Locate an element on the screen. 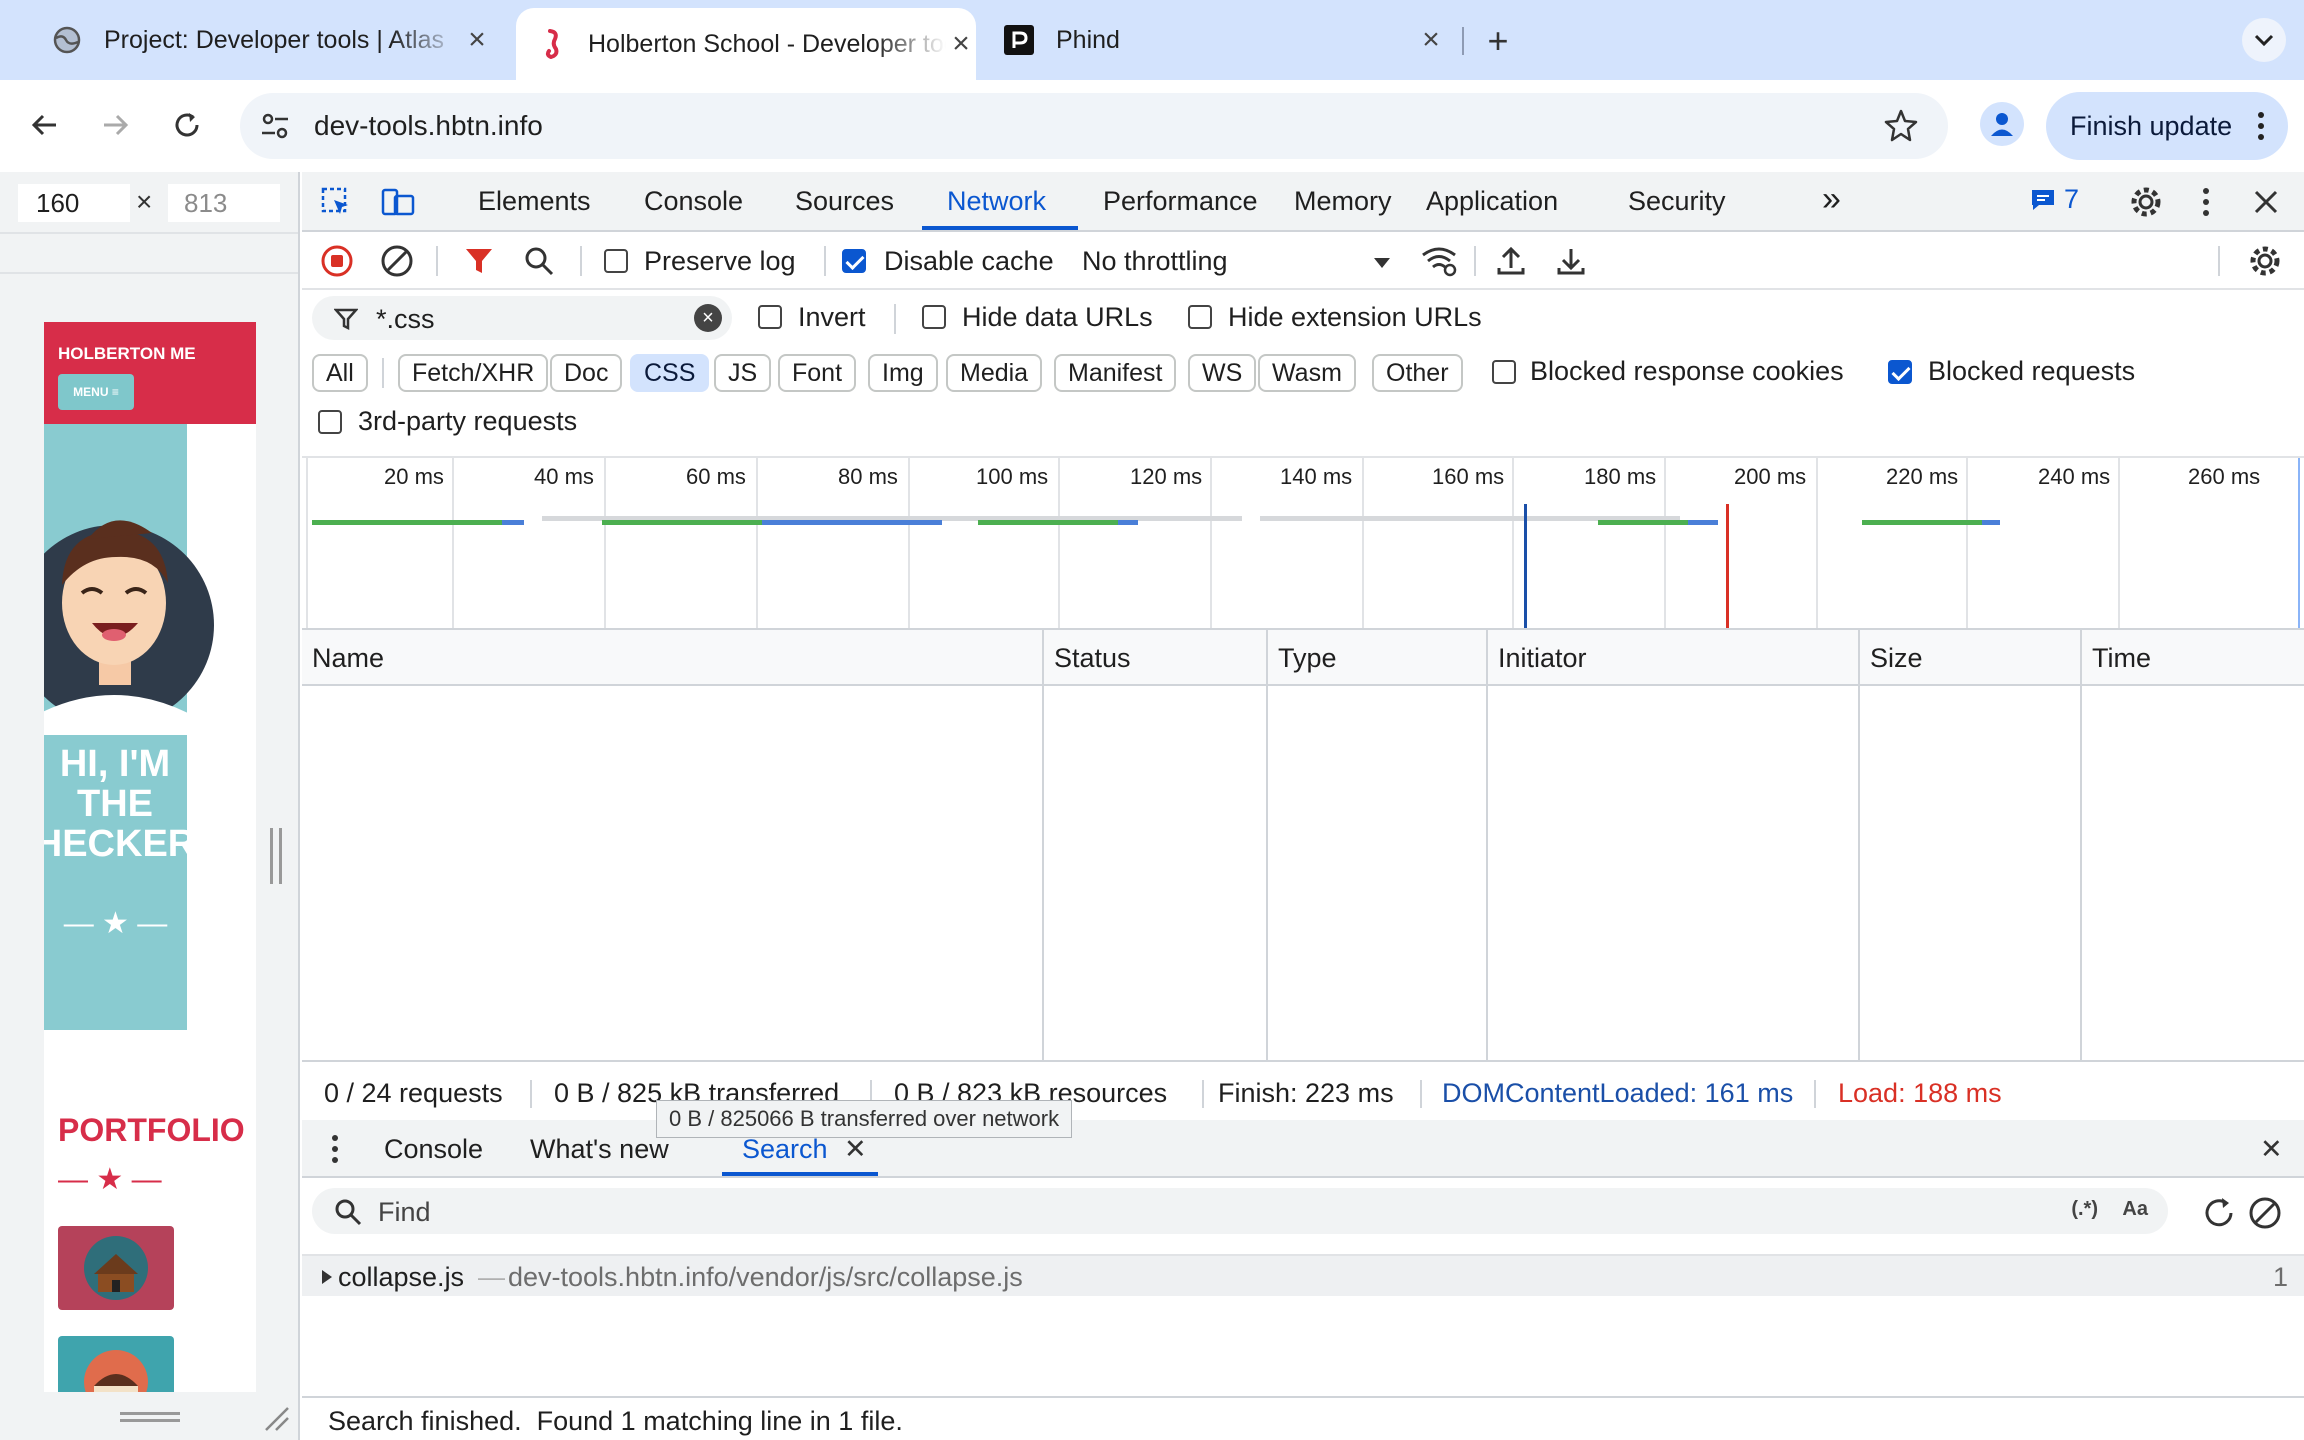 This screenshot has height=1440, width=2304. issues-counter: 7 is located at coordinates (2054, 199).